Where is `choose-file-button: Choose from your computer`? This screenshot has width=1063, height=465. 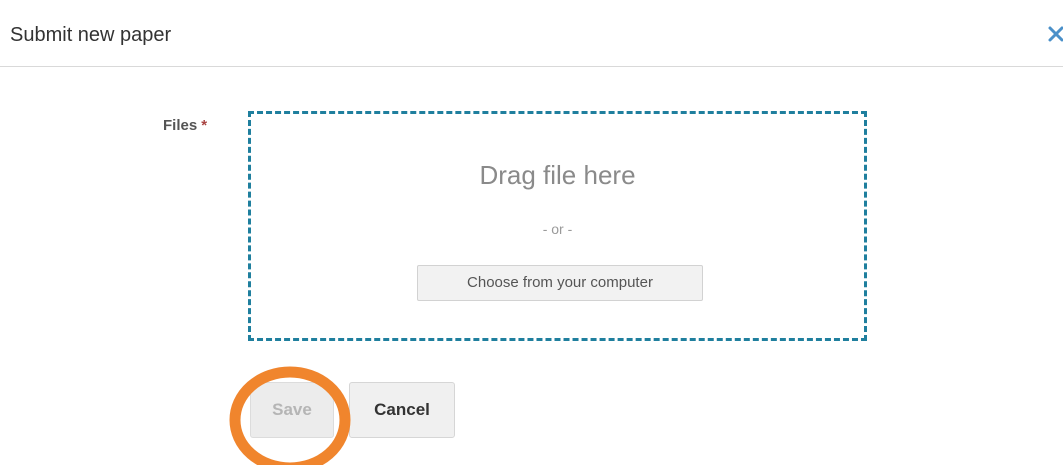 choose-file-button: Choose from your computer is located at coordinates (560, 283).